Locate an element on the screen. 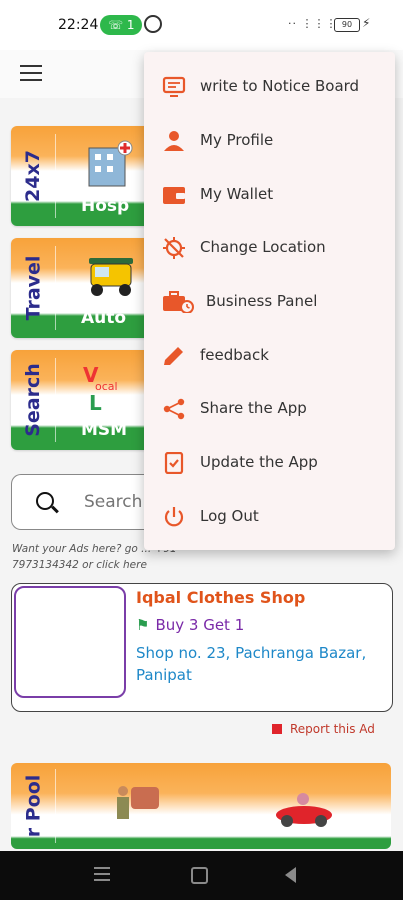 The width and height of the screenshot is (403, 900). menu-item-share: Share the App is located at coordinates (269, 408).